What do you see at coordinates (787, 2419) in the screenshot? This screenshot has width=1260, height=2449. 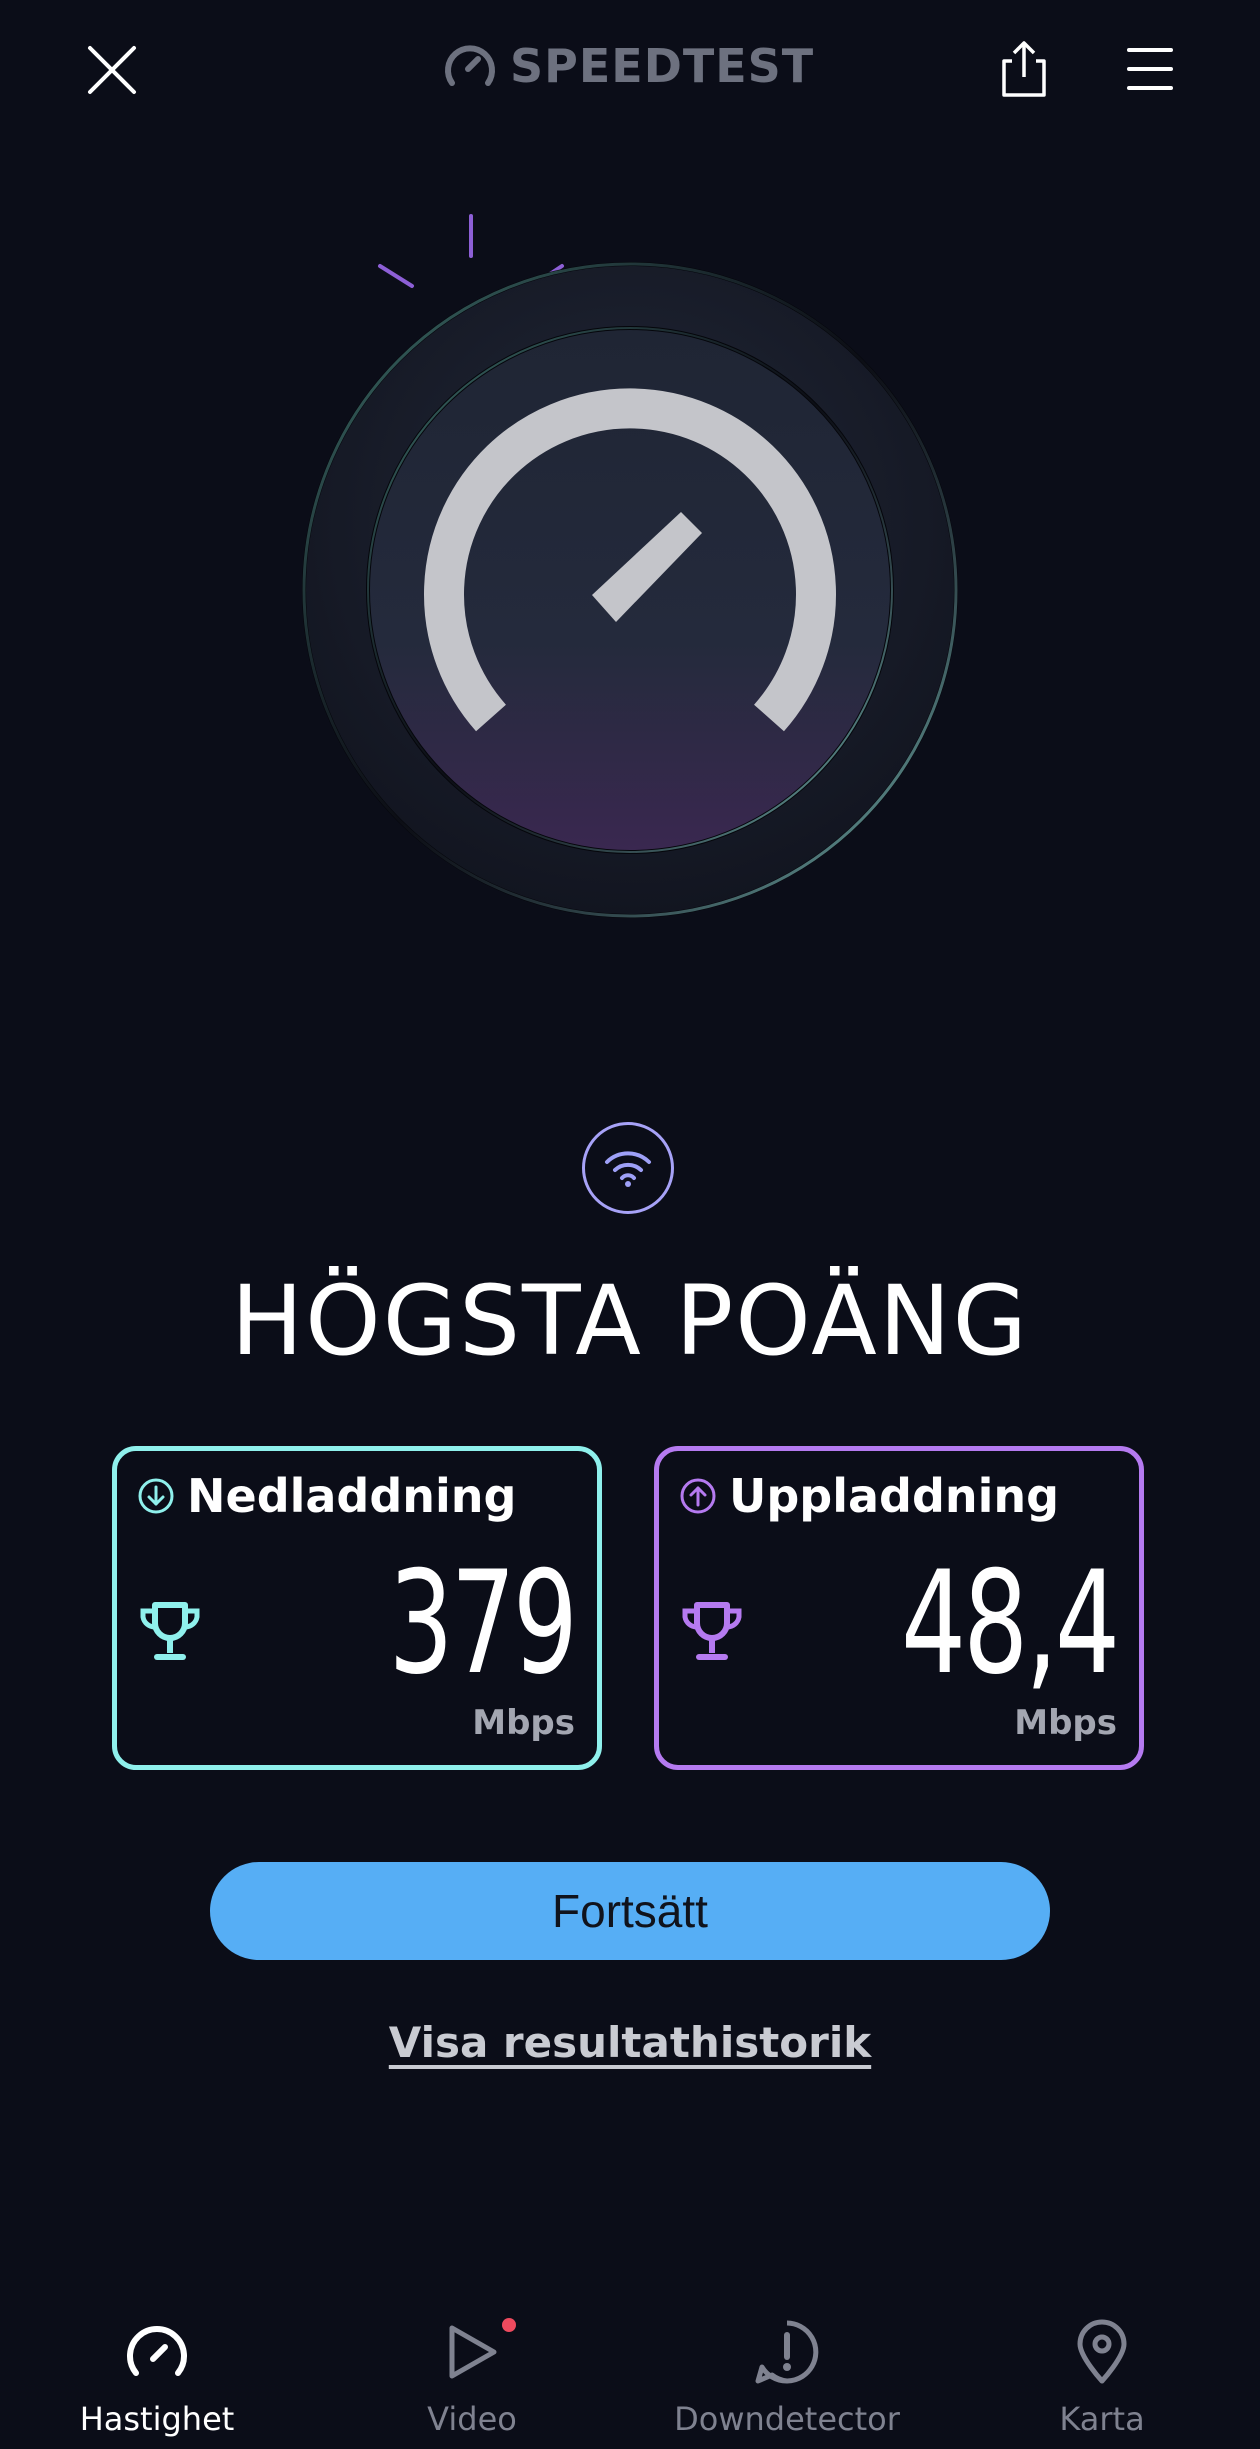 I see `nav-label-downdetector: Downdetector` at bounding box center [787, 2419].